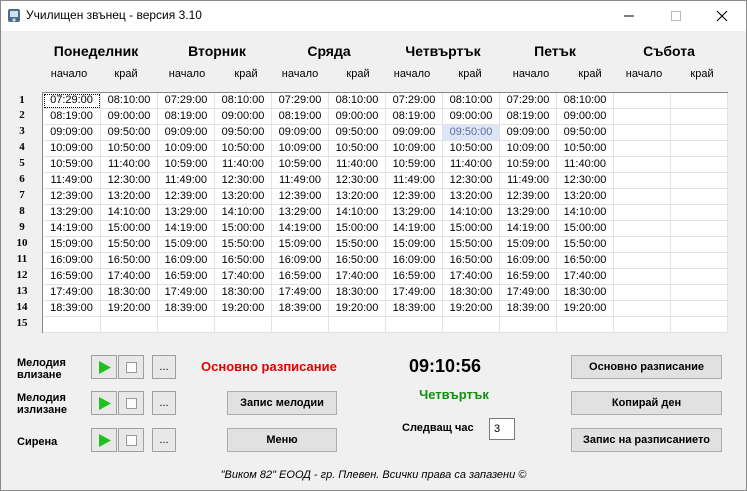 The width and height of the screenshot is (747, 491). Describe the element at coordinates (186, 293) in the screenshot. I see `schedule-cell: 17:49:00` at that location.